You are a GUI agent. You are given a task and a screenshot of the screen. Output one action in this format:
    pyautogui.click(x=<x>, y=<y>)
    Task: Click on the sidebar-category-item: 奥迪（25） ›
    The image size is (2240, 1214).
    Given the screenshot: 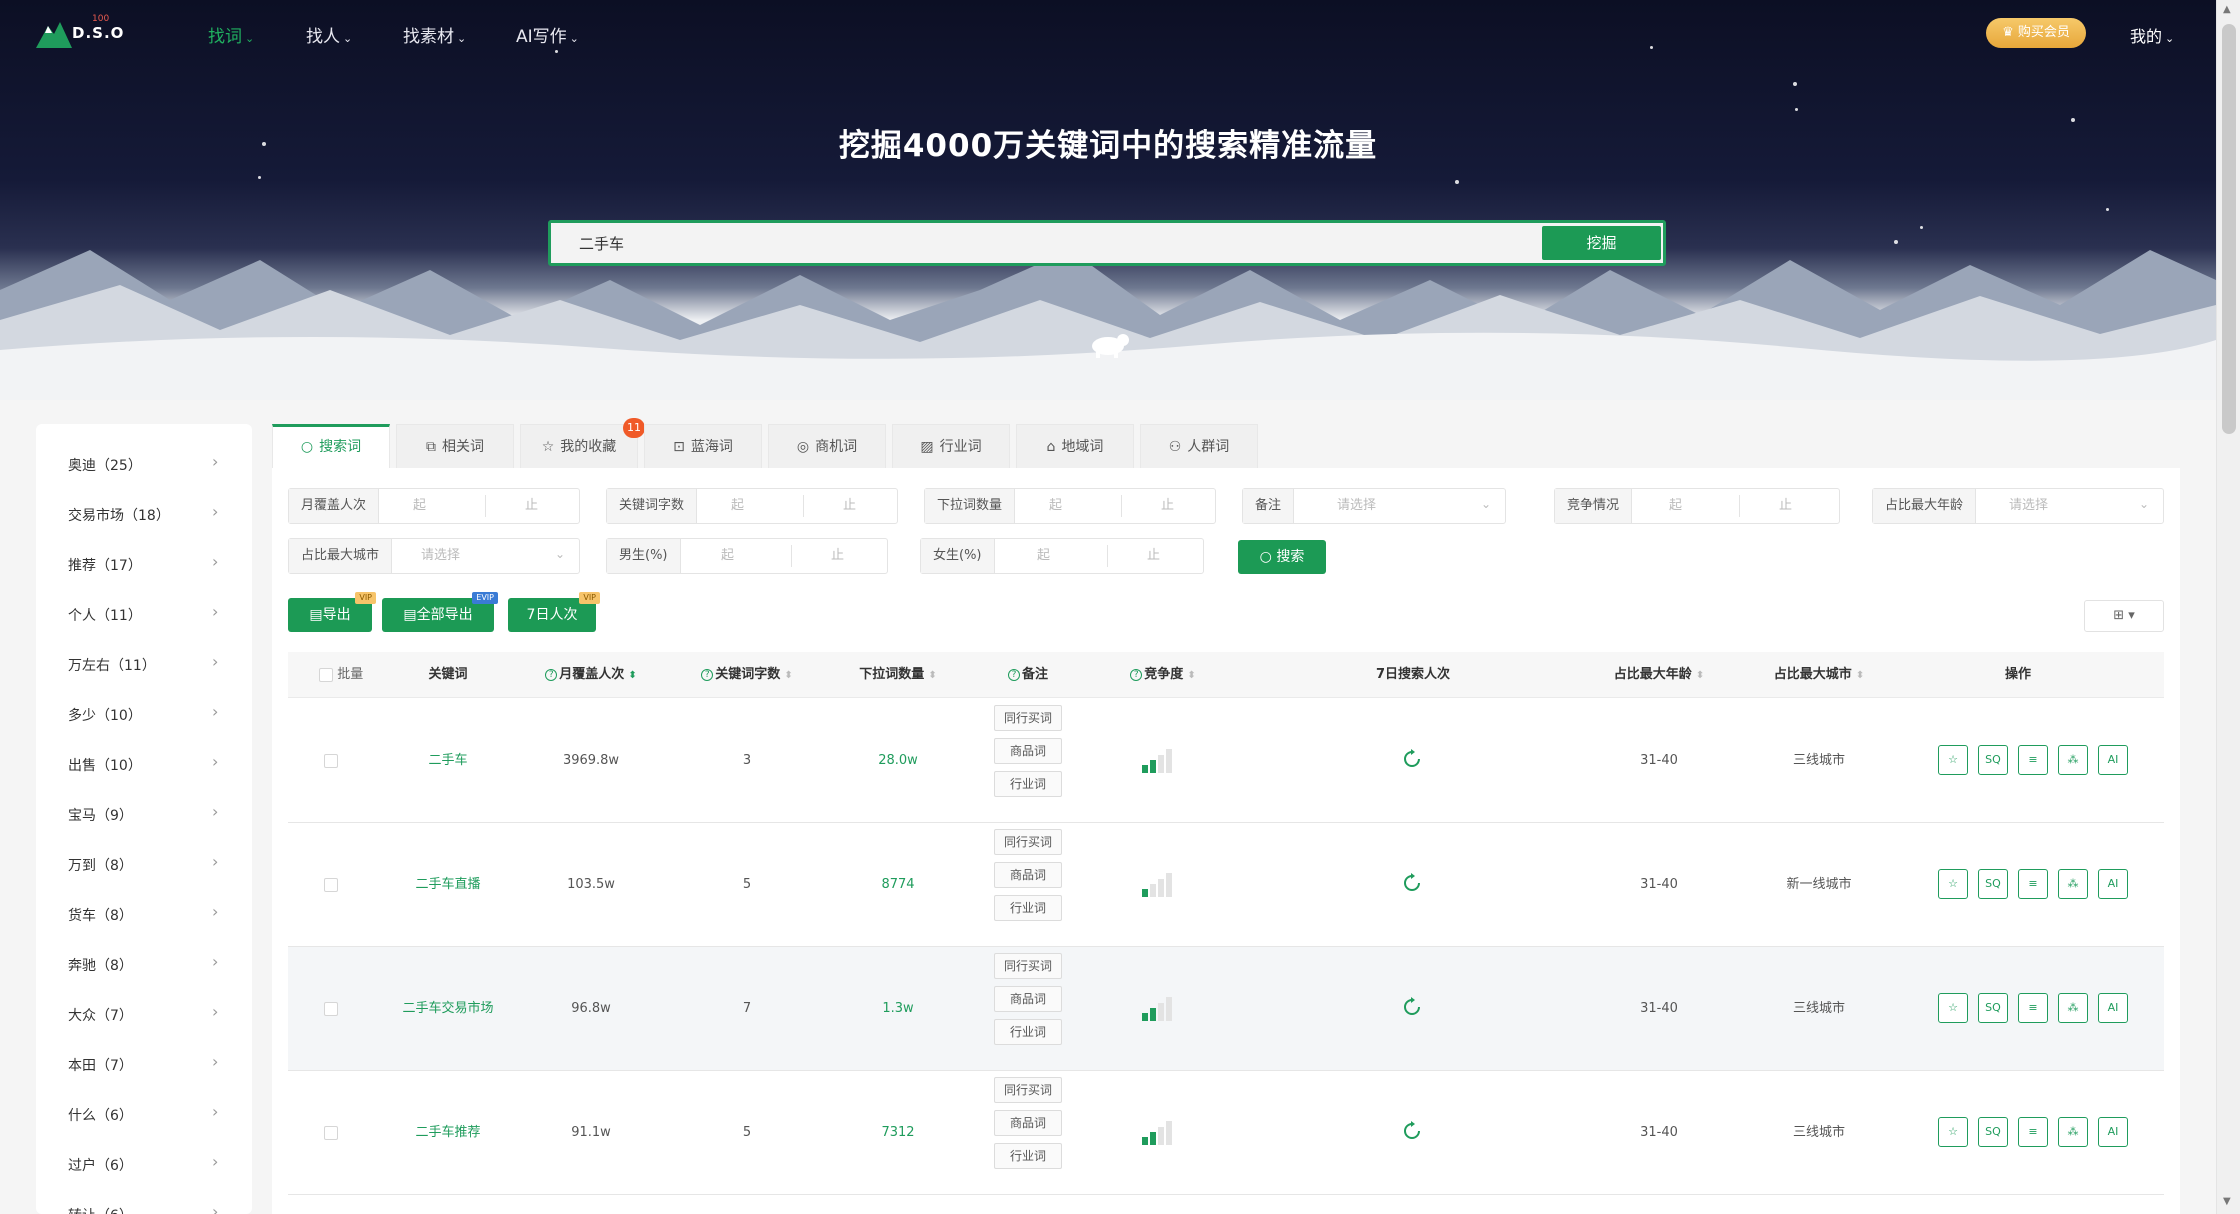 What is the action you would take?
    pyautogui.click(x=144, y=463)
    